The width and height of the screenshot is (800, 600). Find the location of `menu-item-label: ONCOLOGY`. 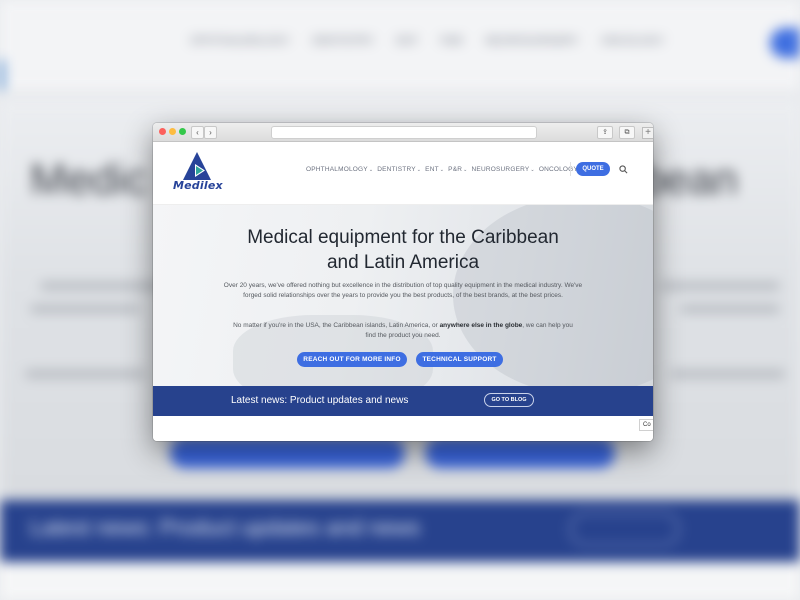

menu-item-label: ONCOLOGY is located at coordinates (558, 169).